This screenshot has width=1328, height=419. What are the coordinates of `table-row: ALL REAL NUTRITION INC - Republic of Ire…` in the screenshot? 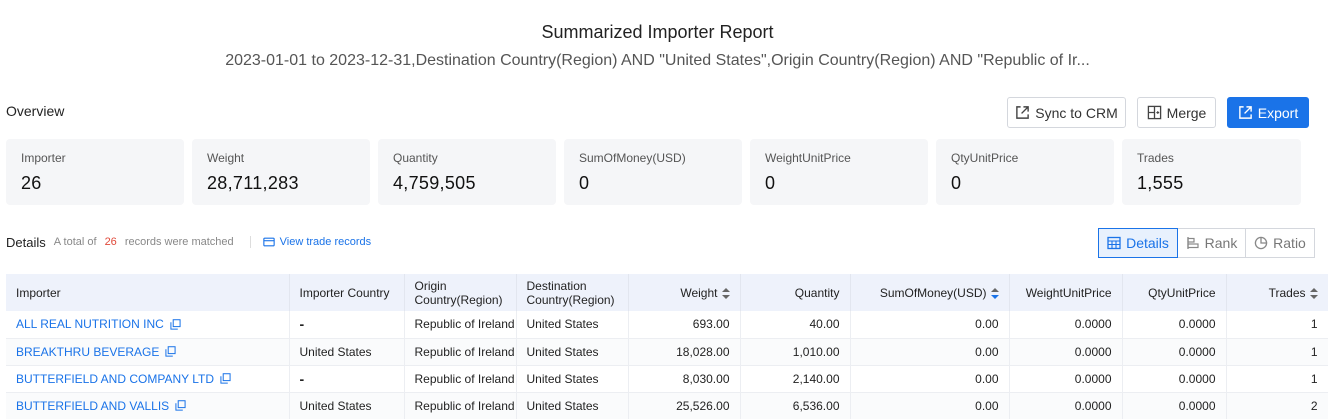 It's located at (667, 325).